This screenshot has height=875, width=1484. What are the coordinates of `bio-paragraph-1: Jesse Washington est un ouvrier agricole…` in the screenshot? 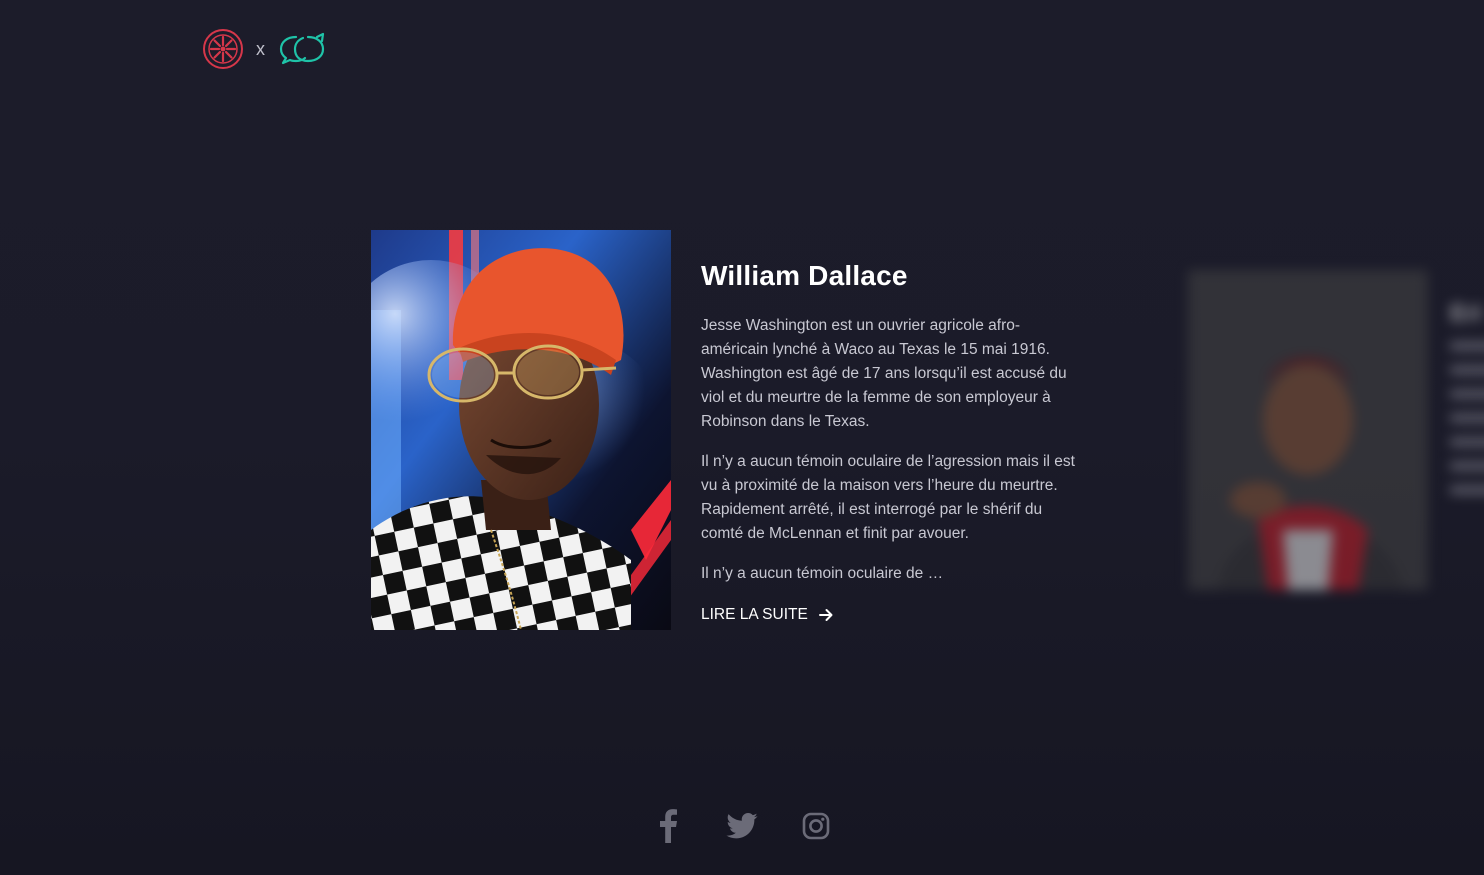 It's located at (884, 373).